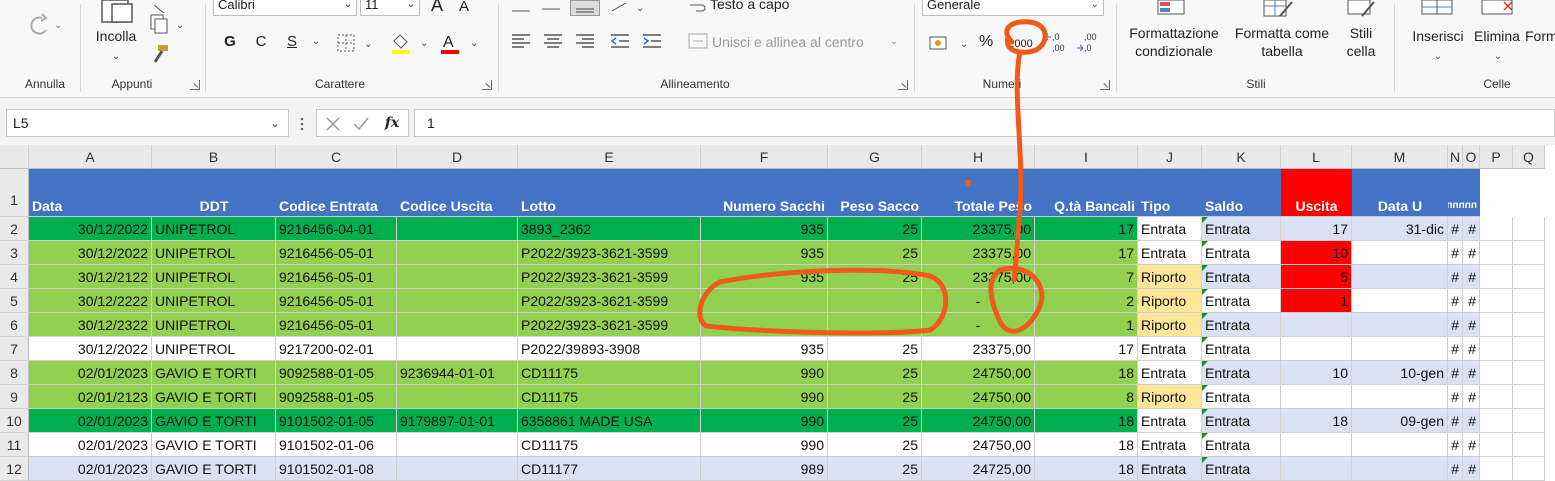  I want to click on select-all-corner, so click(14, 157).